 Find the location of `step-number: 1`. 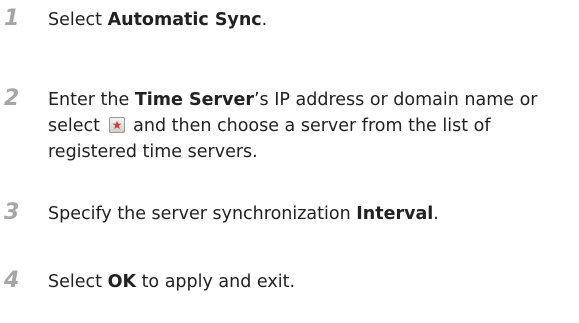

step-number: 1 is located at coordinates (12, 18).